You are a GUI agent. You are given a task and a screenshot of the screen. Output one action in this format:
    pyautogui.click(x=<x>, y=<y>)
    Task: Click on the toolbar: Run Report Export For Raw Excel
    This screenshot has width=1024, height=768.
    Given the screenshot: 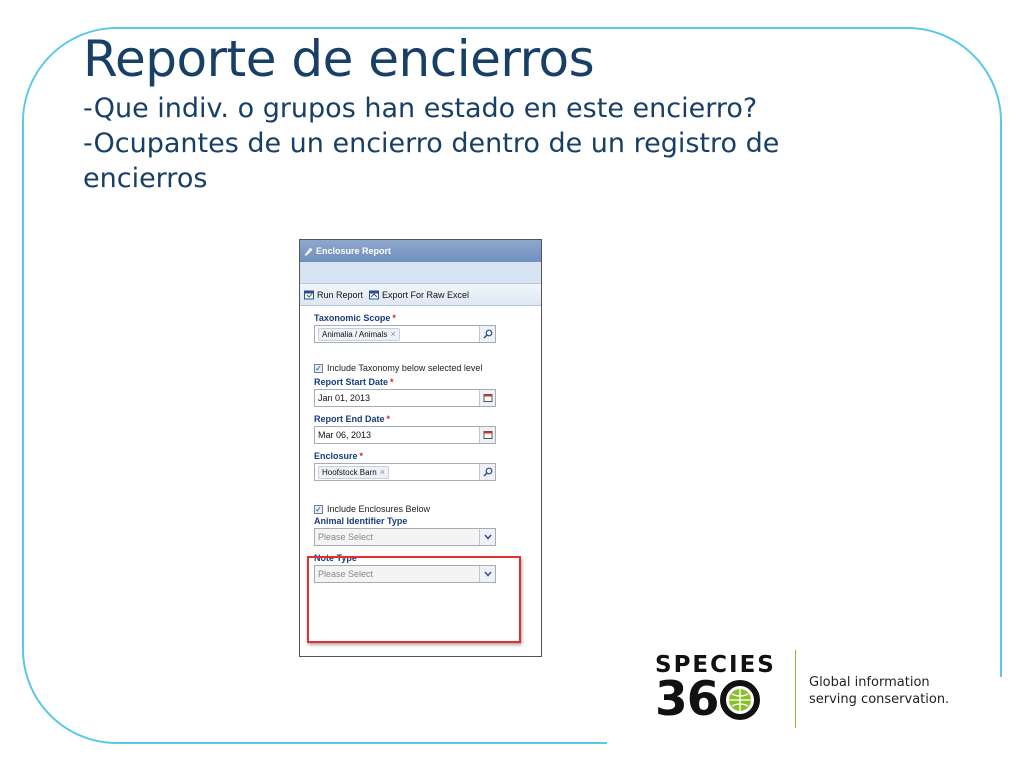 What is the action you would take?
    pyautogui.click(x=420, y=295)
    